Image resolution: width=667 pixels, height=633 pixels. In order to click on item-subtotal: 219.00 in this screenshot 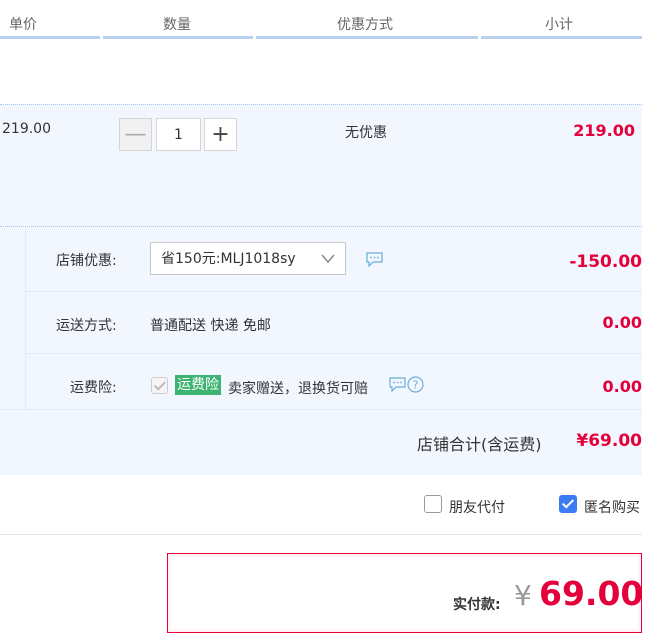, I will do `click(604, 130)`.